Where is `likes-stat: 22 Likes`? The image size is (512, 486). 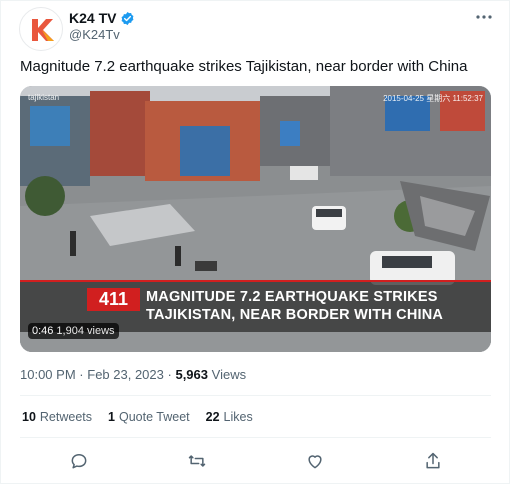
likes-stat: 22 Likes is located at coordinates (229, 417).